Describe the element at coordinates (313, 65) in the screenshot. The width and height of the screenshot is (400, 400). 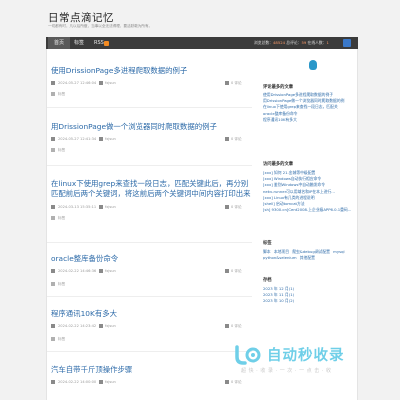
I see `penguin-icon` at that location.